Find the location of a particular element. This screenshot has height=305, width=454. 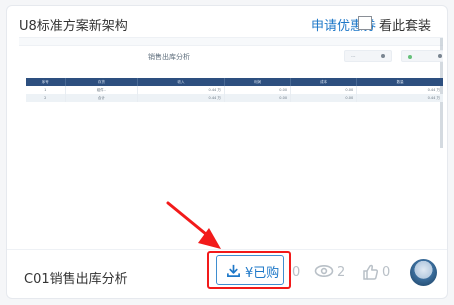

like-count: 0 is located at coordinates (386, 272).